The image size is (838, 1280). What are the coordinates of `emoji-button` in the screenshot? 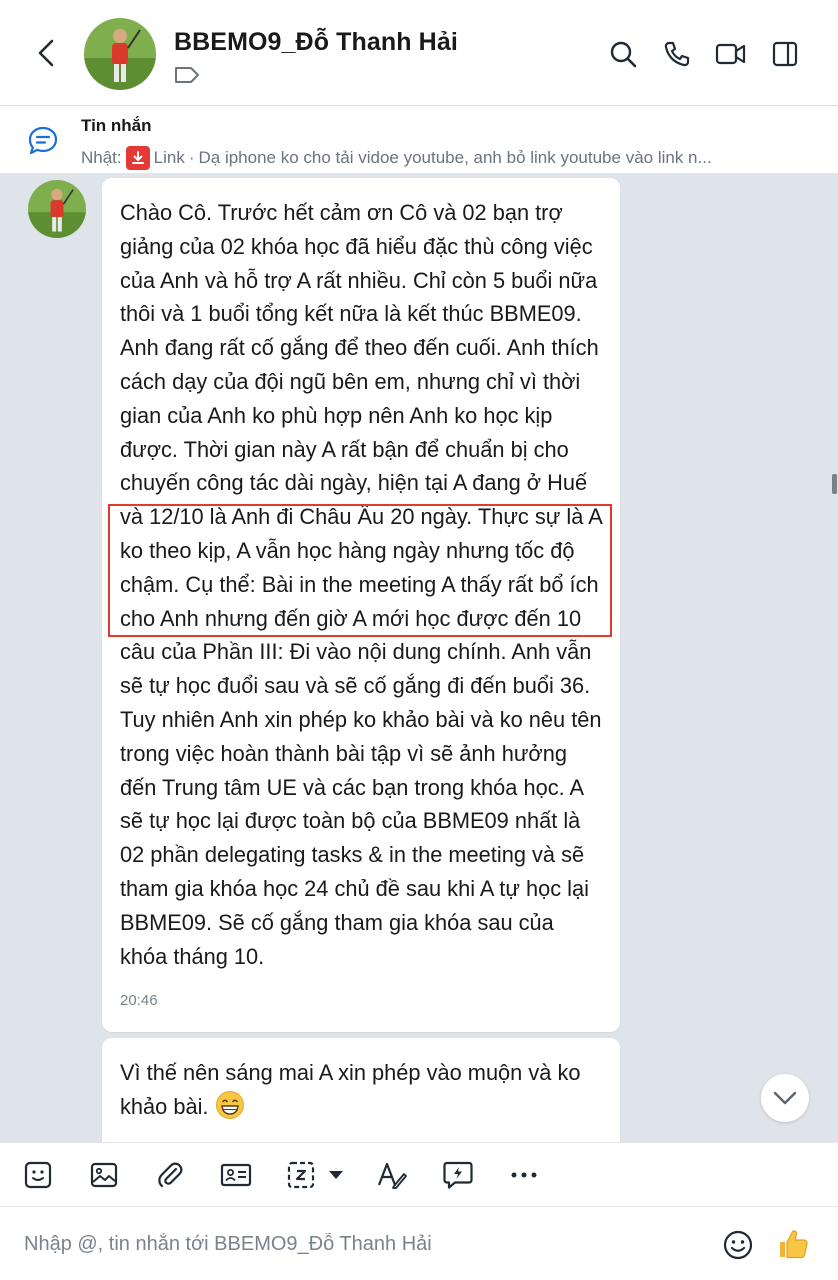 It's located at (738, 1247).